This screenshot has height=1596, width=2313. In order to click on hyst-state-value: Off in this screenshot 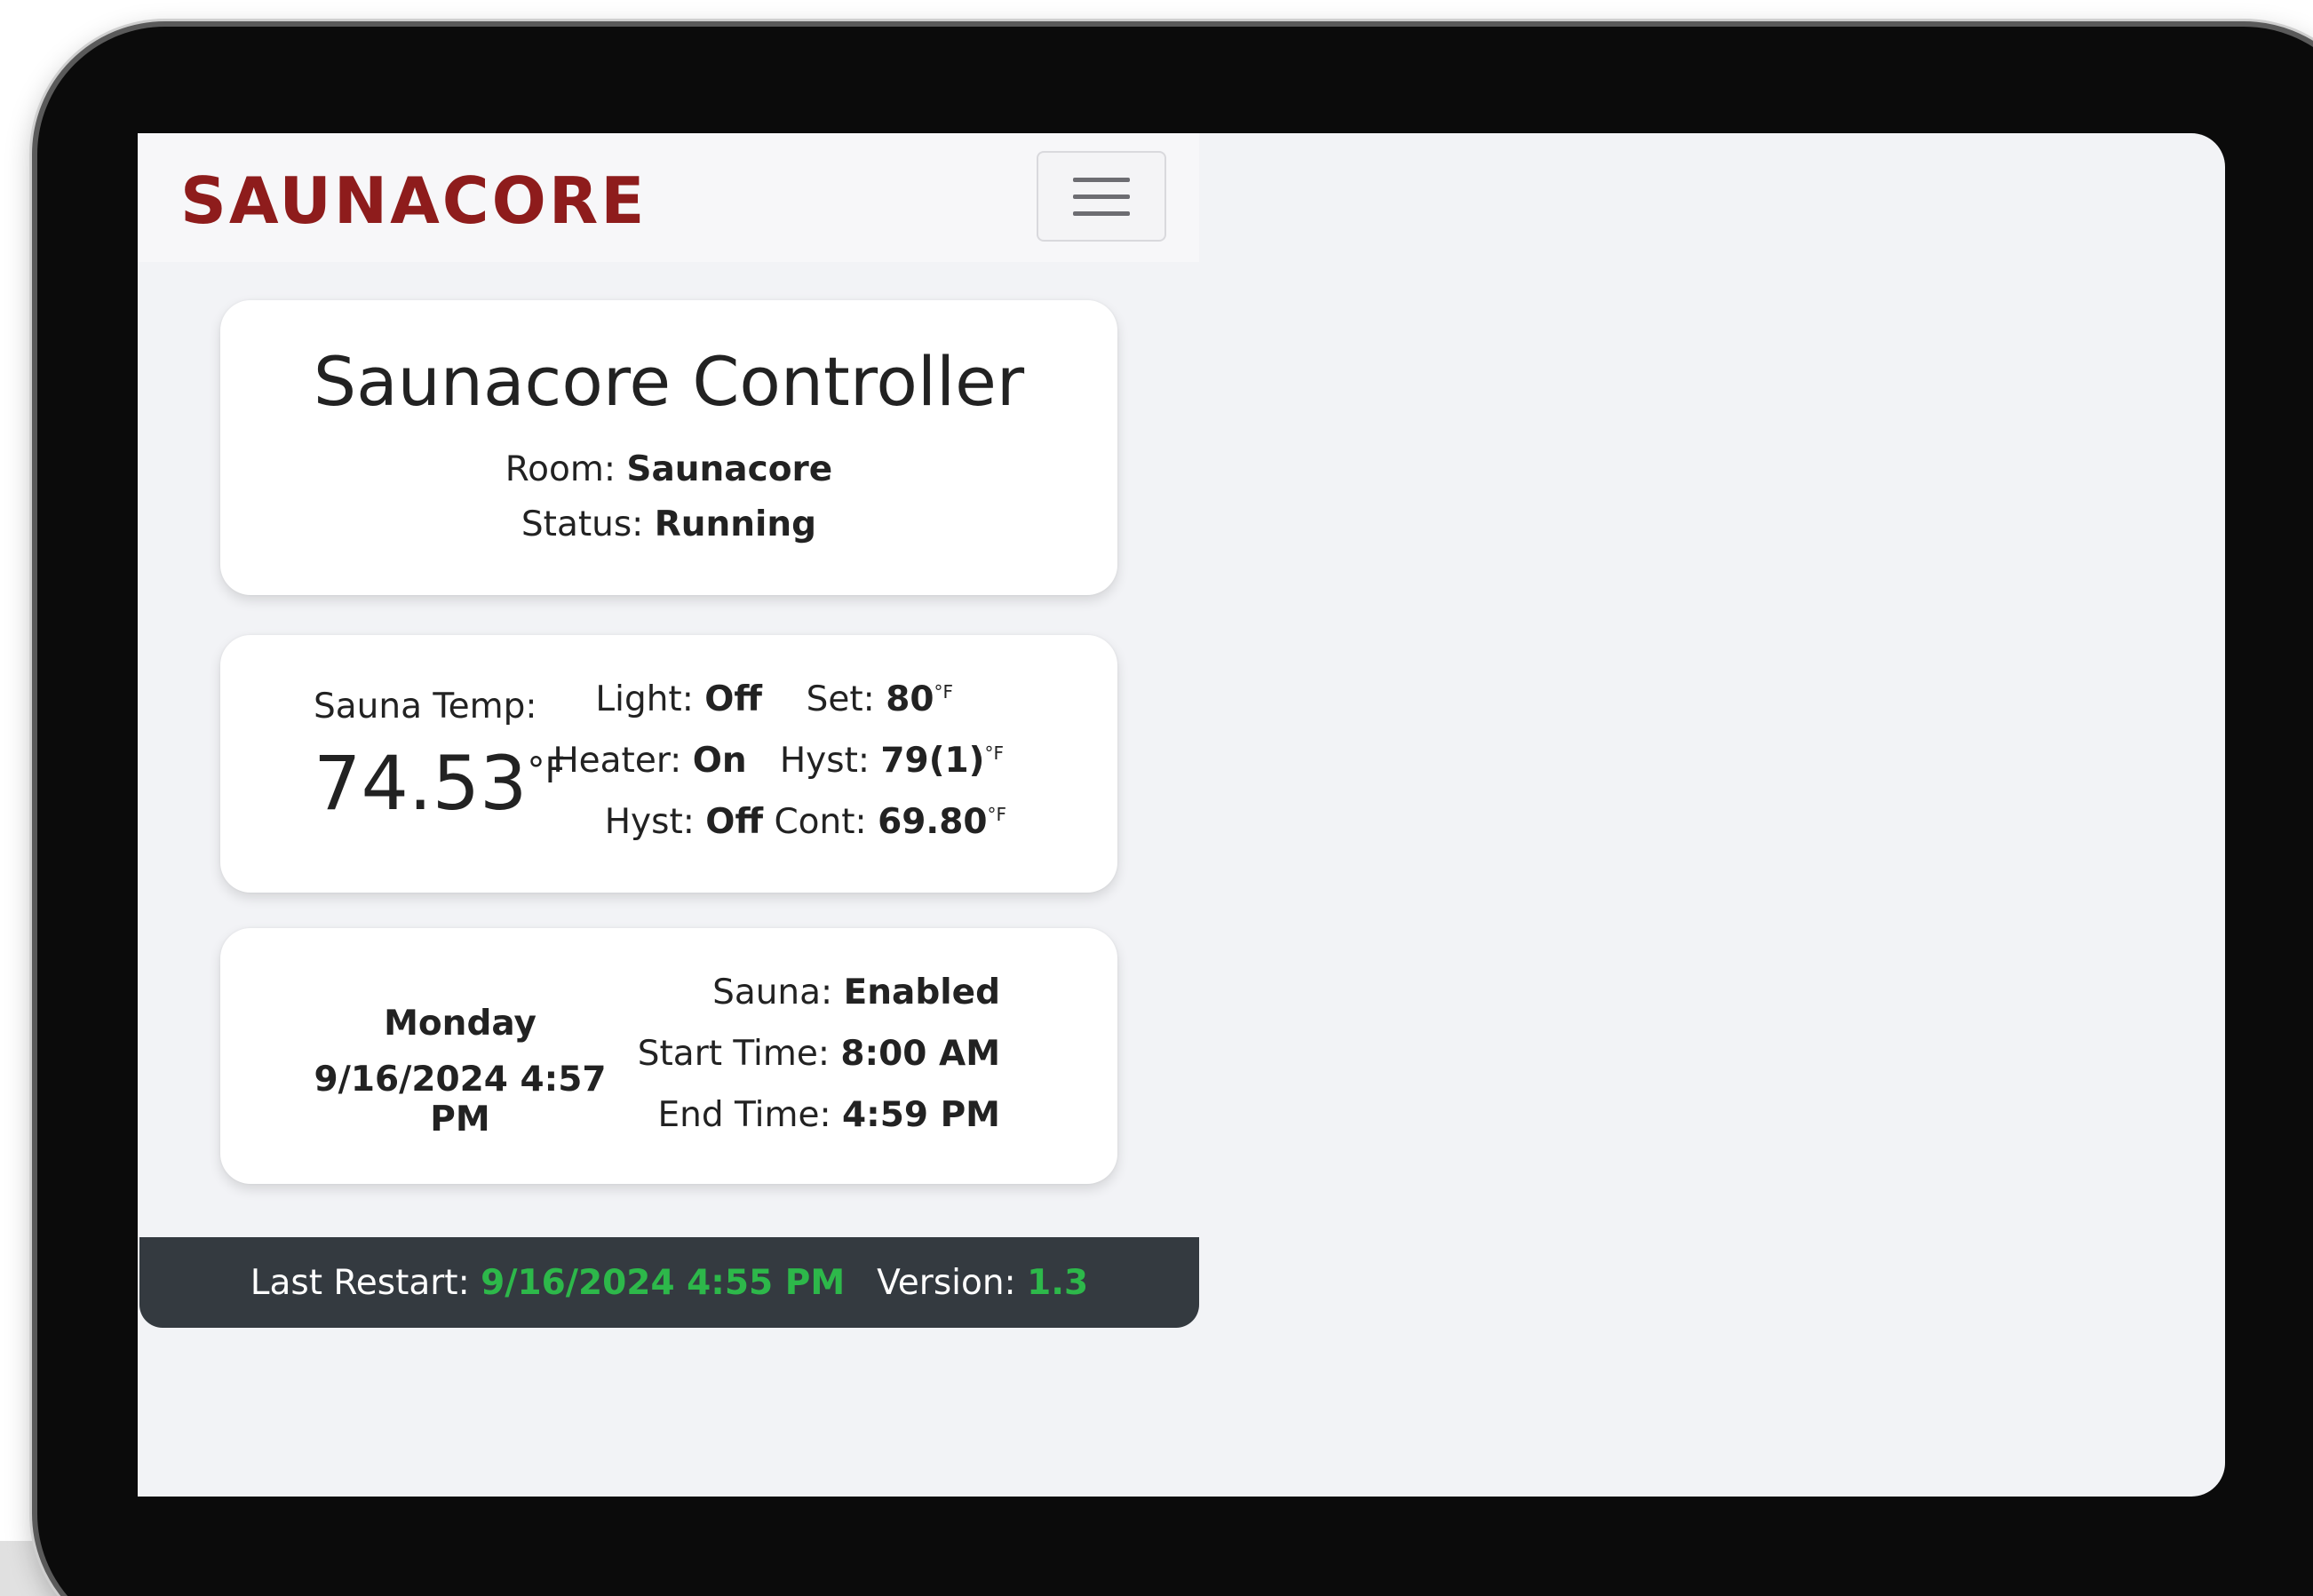, I will do `click(734, 822)`.